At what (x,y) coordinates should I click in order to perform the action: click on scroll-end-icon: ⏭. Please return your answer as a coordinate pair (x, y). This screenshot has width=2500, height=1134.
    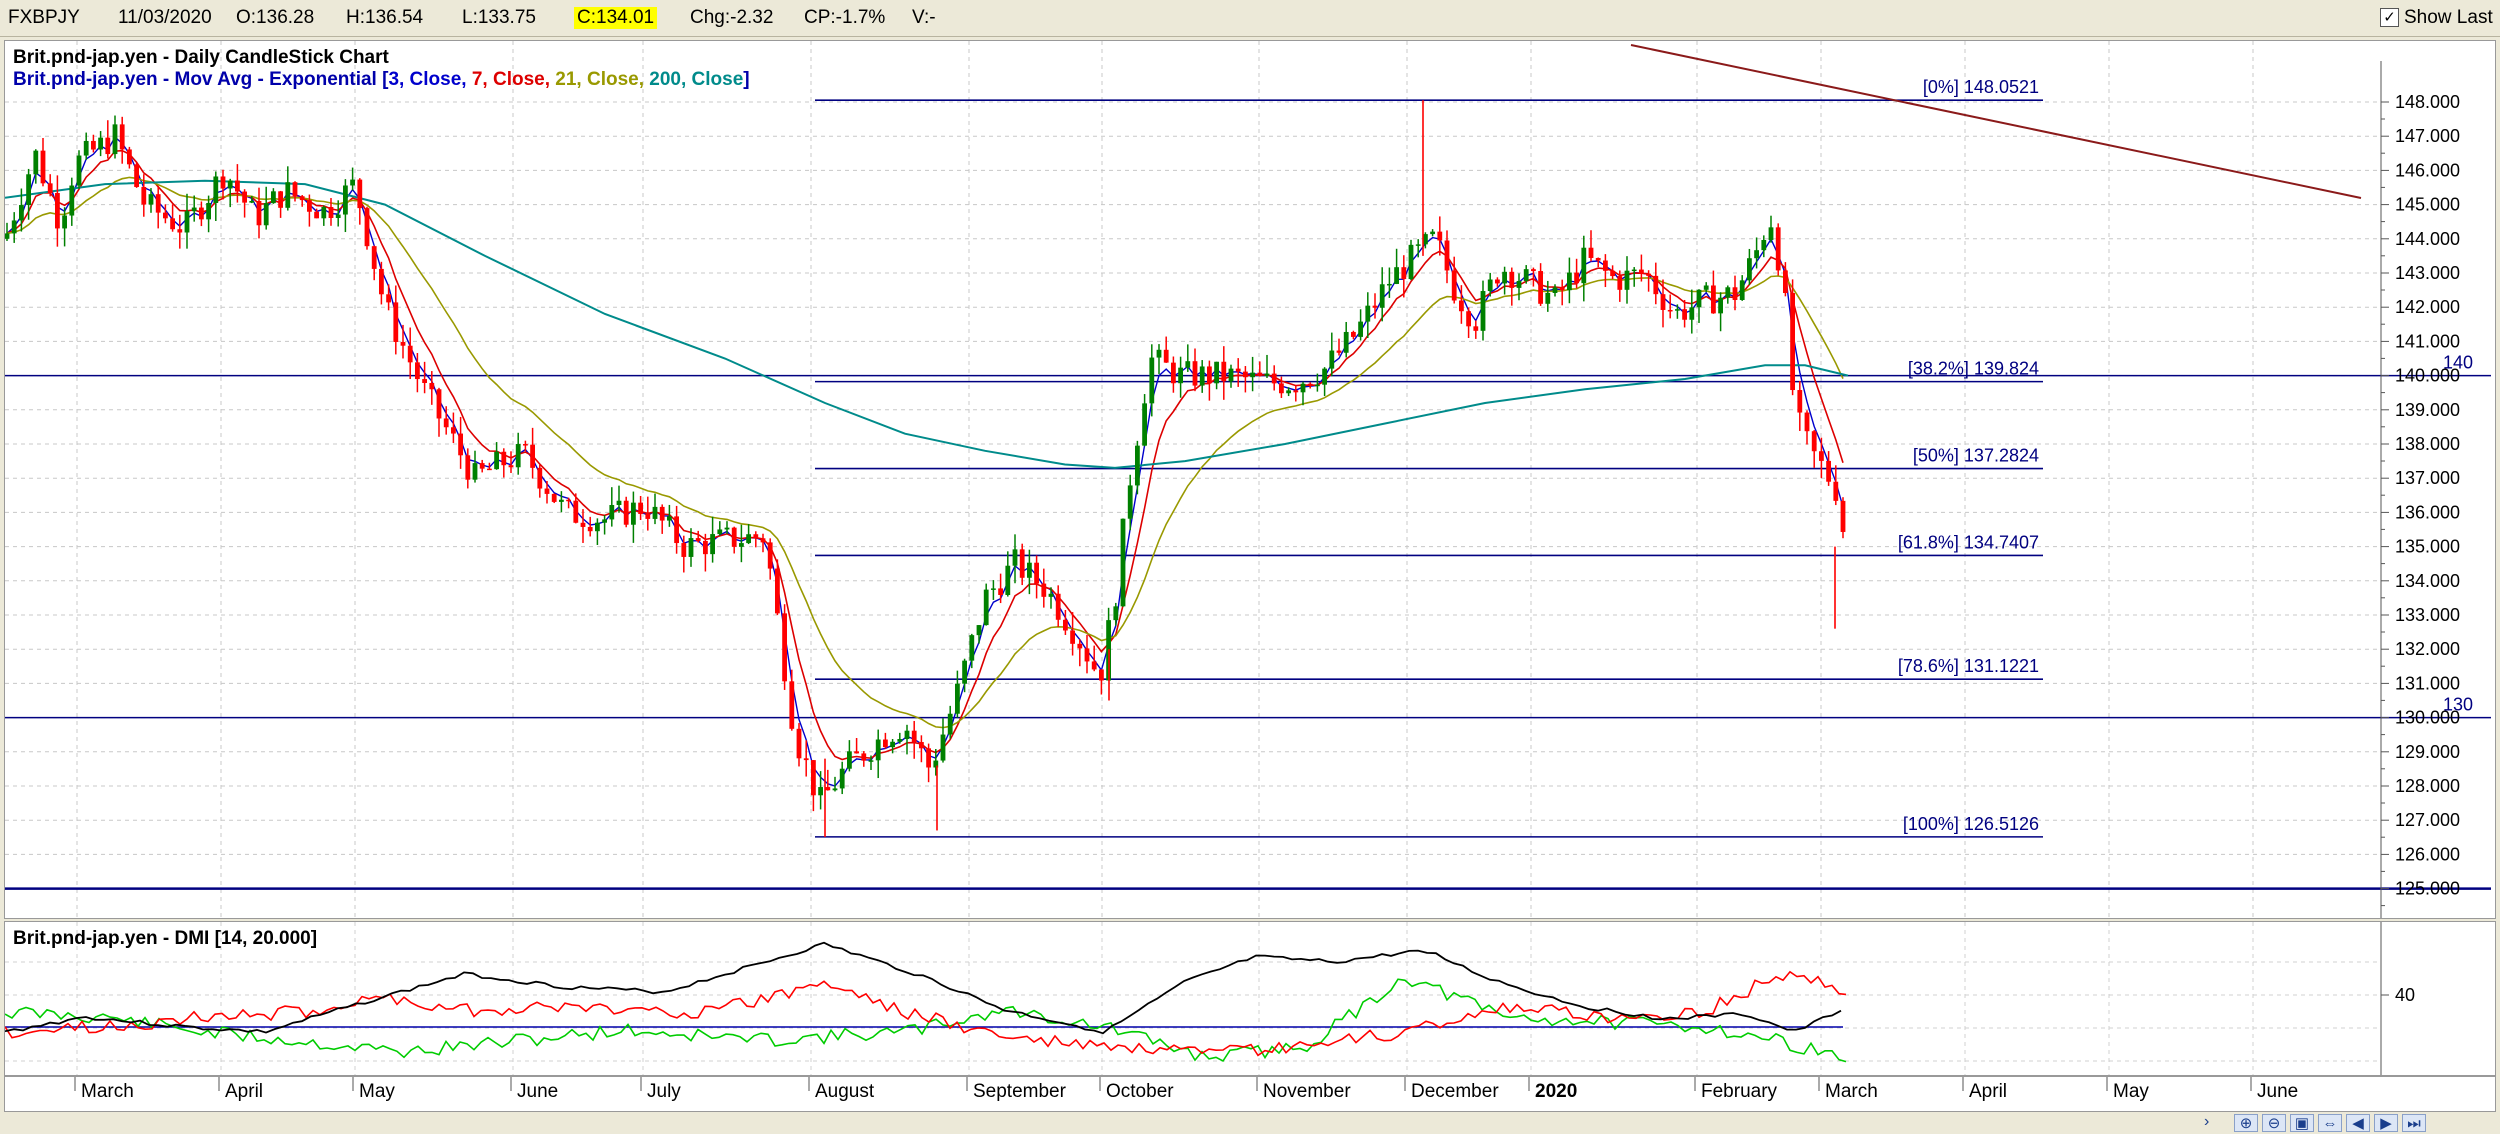
    Looking at the image, I should click on (2414, 1123).